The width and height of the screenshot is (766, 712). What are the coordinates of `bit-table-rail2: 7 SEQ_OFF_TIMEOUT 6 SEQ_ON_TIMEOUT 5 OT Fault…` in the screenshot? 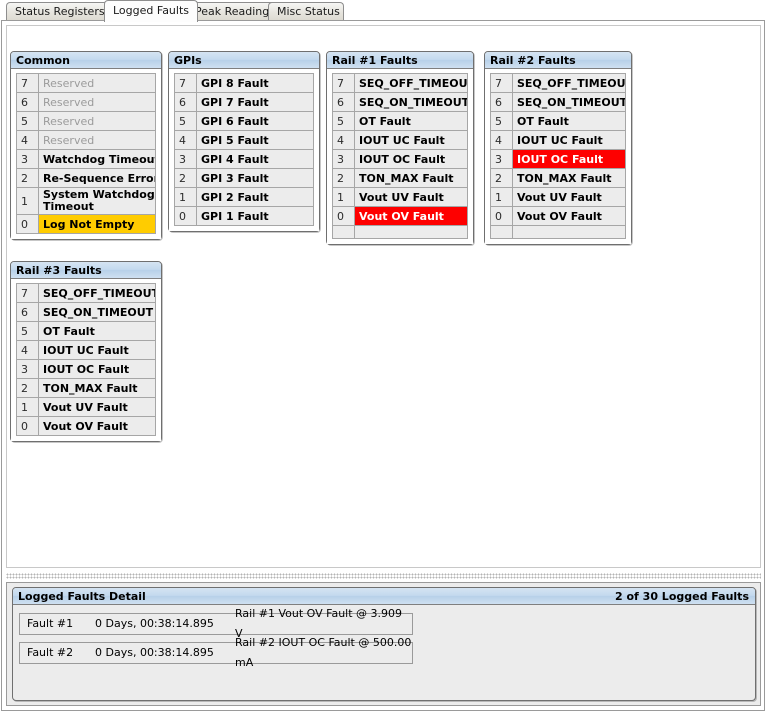 It's located at (558, 156).